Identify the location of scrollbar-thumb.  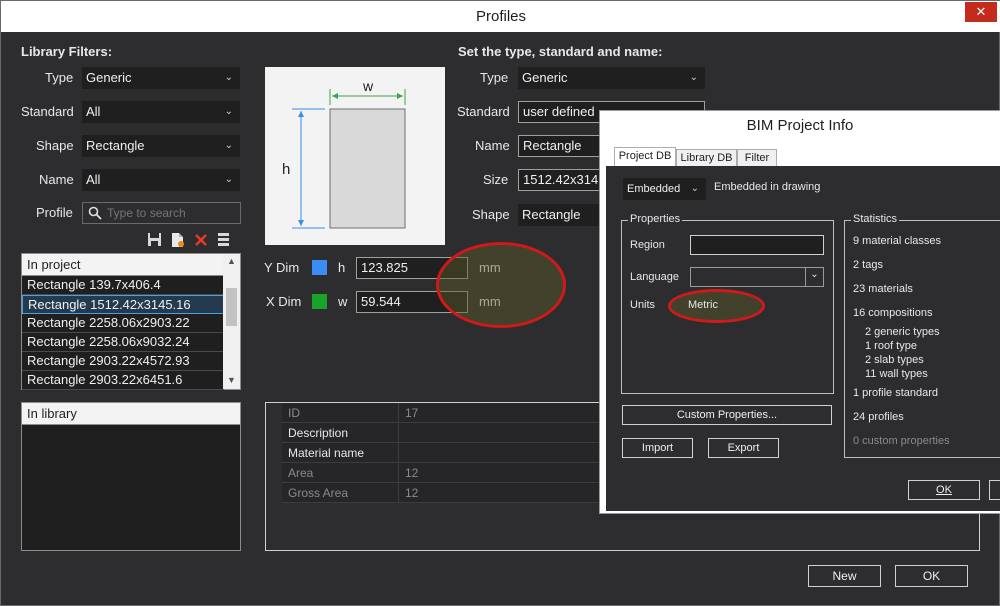
(231, 307).